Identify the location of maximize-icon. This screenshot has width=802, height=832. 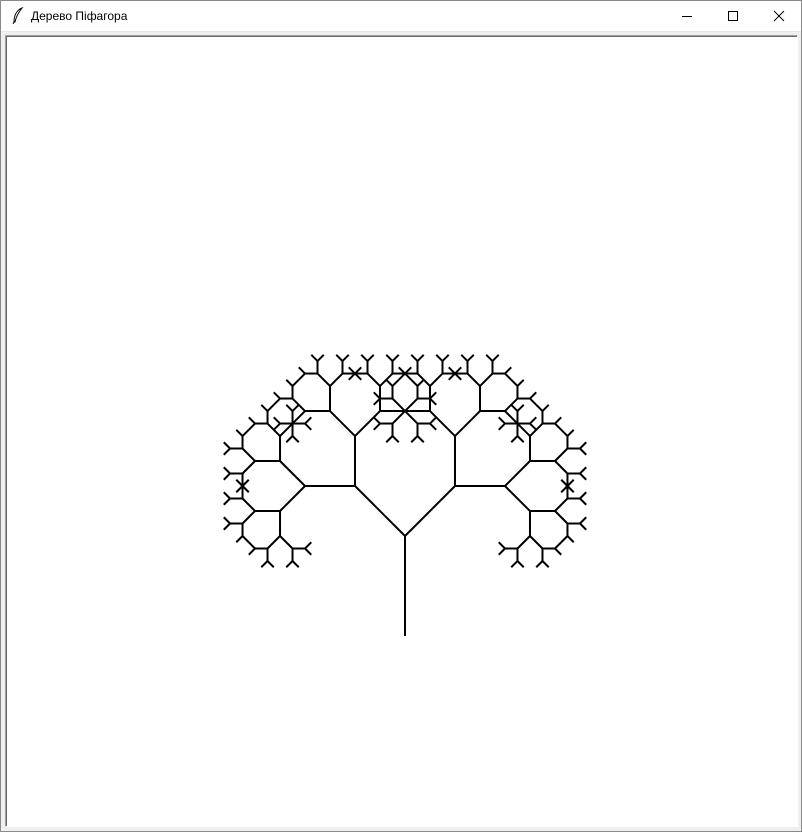
(733, 16).